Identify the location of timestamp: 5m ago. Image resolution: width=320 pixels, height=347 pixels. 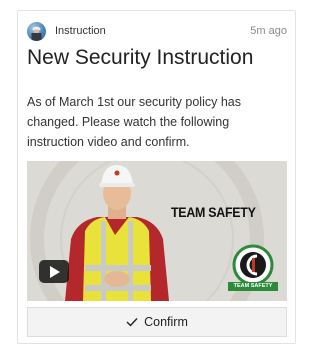
(268, 31).